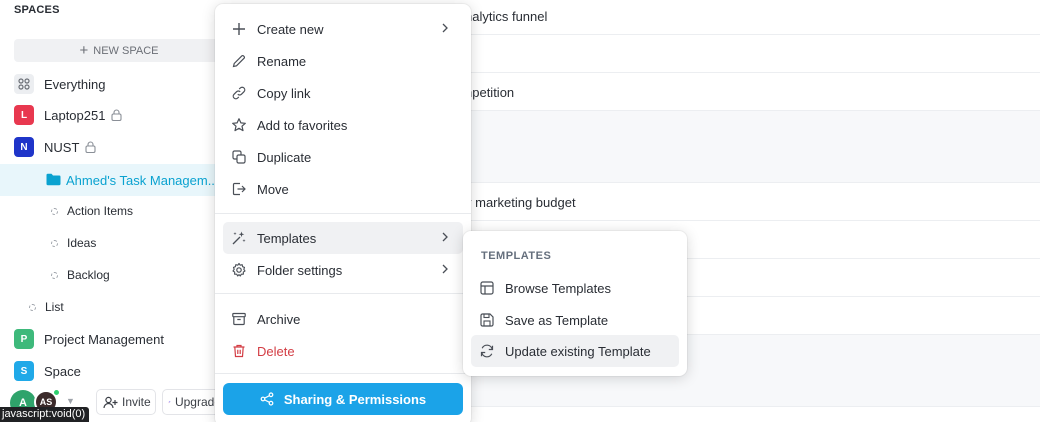  What do you see at coordinates (520, 202) in the screenshot?
I see `task-name: y marketing budget` at bounding box center [520, 202].